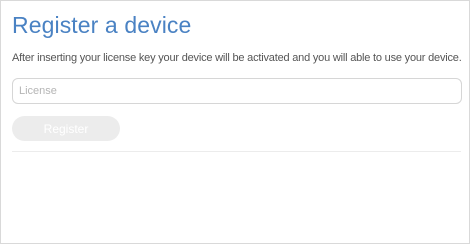 This screenshot has height=244, width=470. What do you see at coordinates (237, 91) in the screenshot?
I see `license-input` at bounding box center [237, 91].